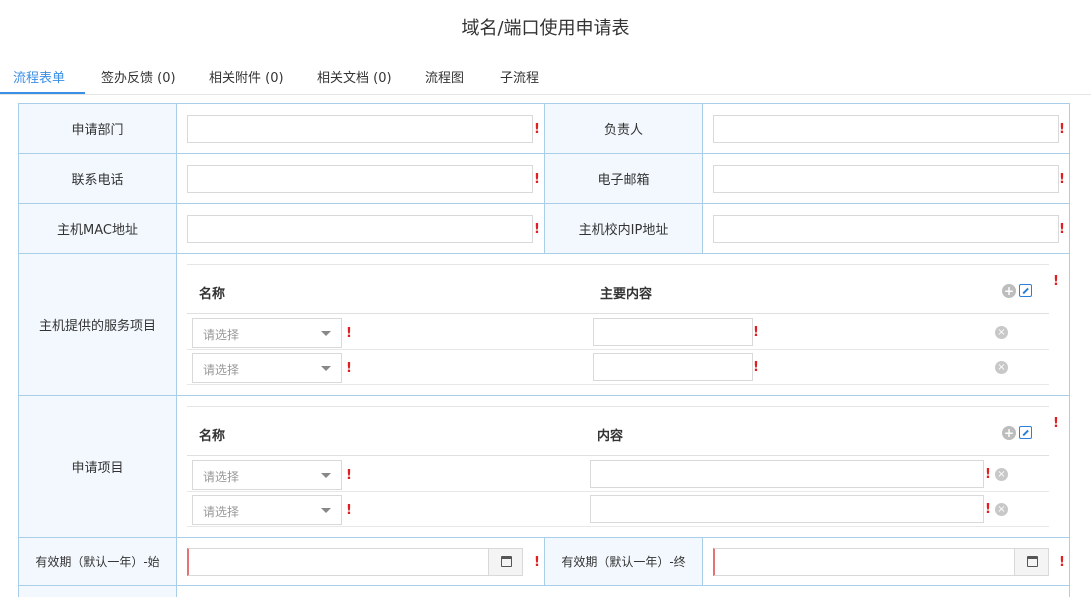  What do you see at coordinates (444, 76) in the screenshot?
I see `tab-flowchart: 流程图` at bounding box center [444, 76].